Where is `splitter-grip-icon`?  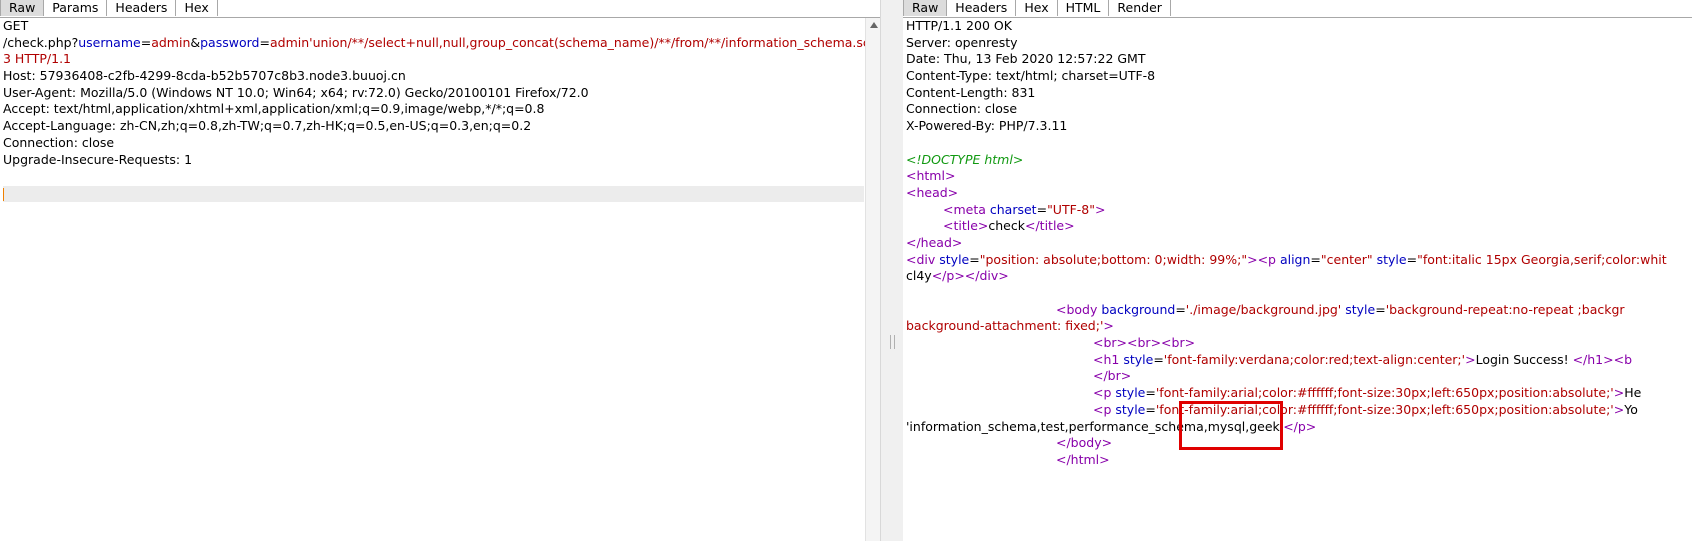
splitter-grip-icon is located at coordinates (892, 342).